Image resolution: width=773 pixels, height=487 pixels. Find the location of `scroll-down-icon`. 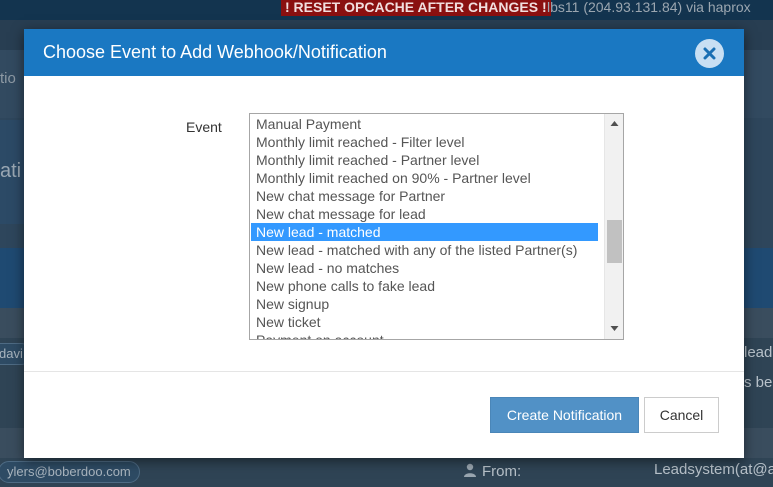

scroll-down-icon is located at coordinates (614, 328).